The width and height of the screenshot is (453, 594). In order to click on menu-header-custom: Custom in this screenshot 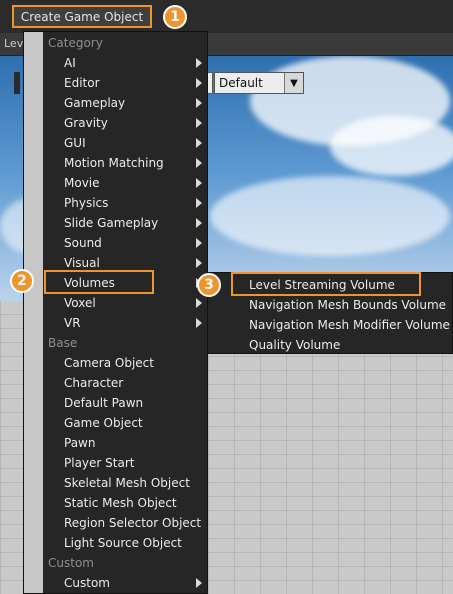, I will do `click(71, 563)`.